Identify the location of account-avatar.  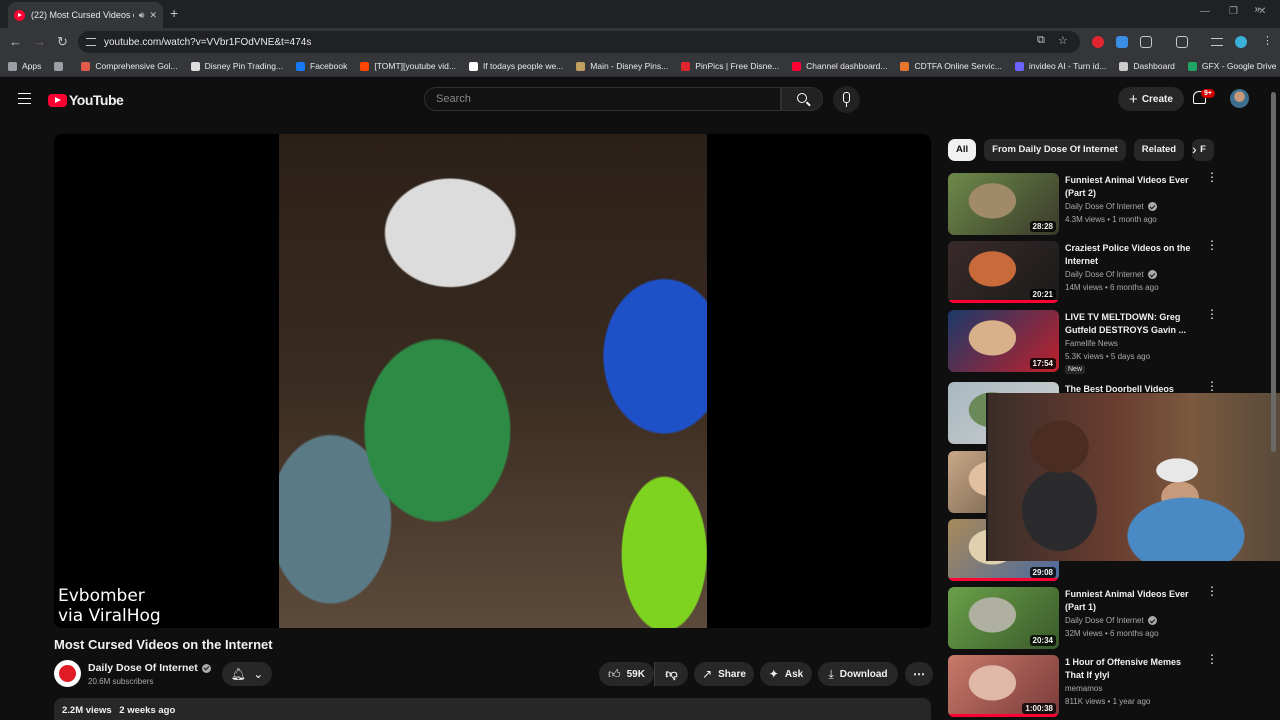
(1239, 98).